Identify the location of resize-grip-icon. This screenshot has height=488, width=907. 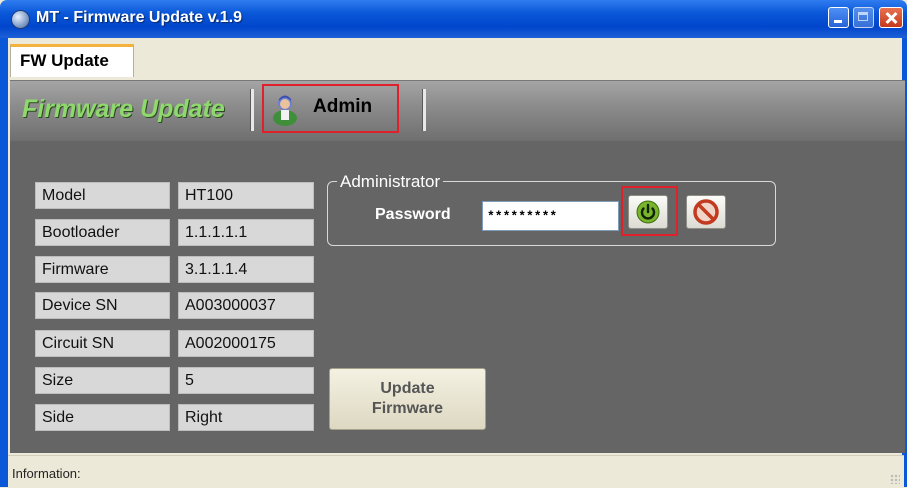
(895, 479).